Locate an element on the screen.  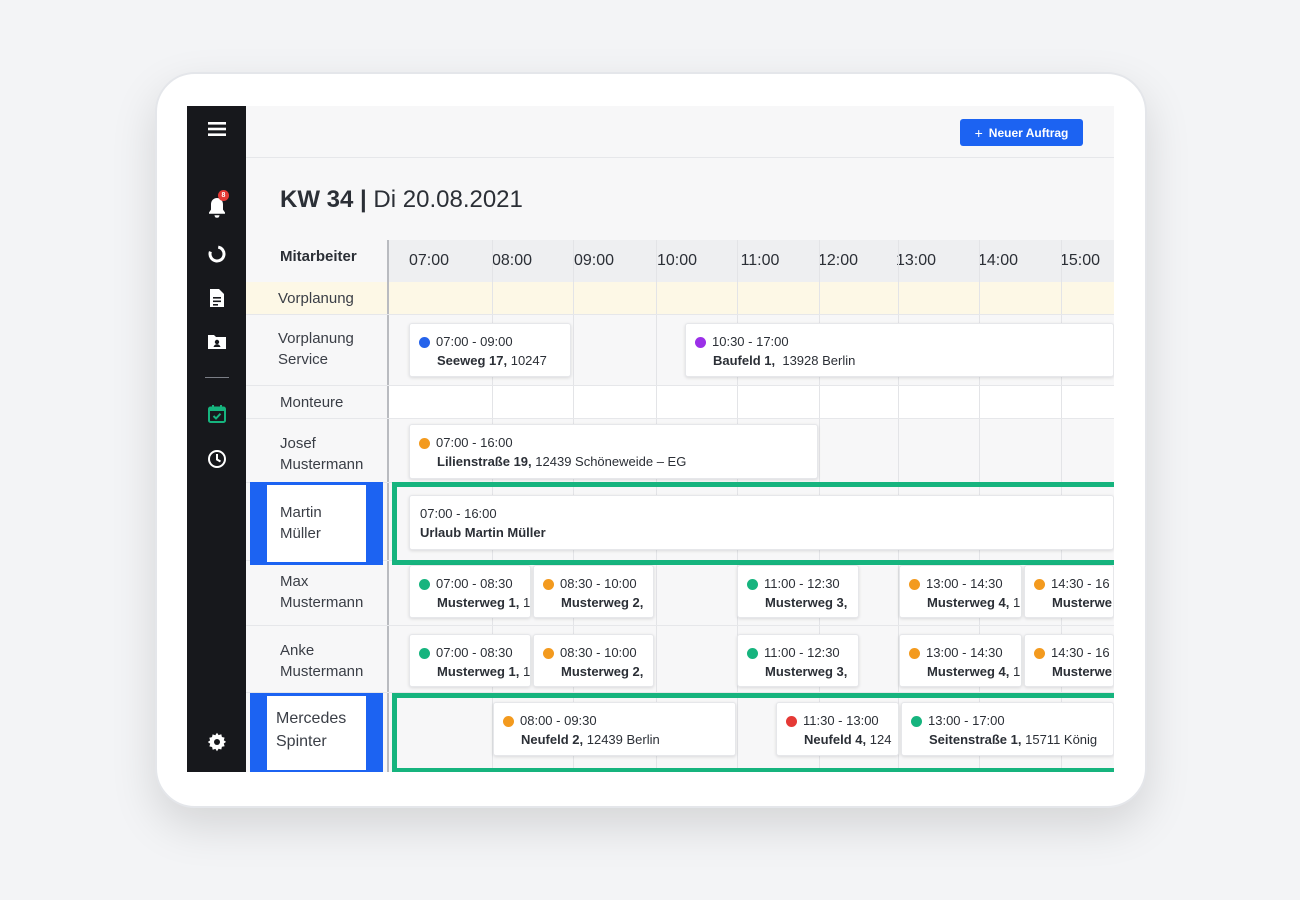
event-street: Musterwe is located at coordinates (1082, 602).